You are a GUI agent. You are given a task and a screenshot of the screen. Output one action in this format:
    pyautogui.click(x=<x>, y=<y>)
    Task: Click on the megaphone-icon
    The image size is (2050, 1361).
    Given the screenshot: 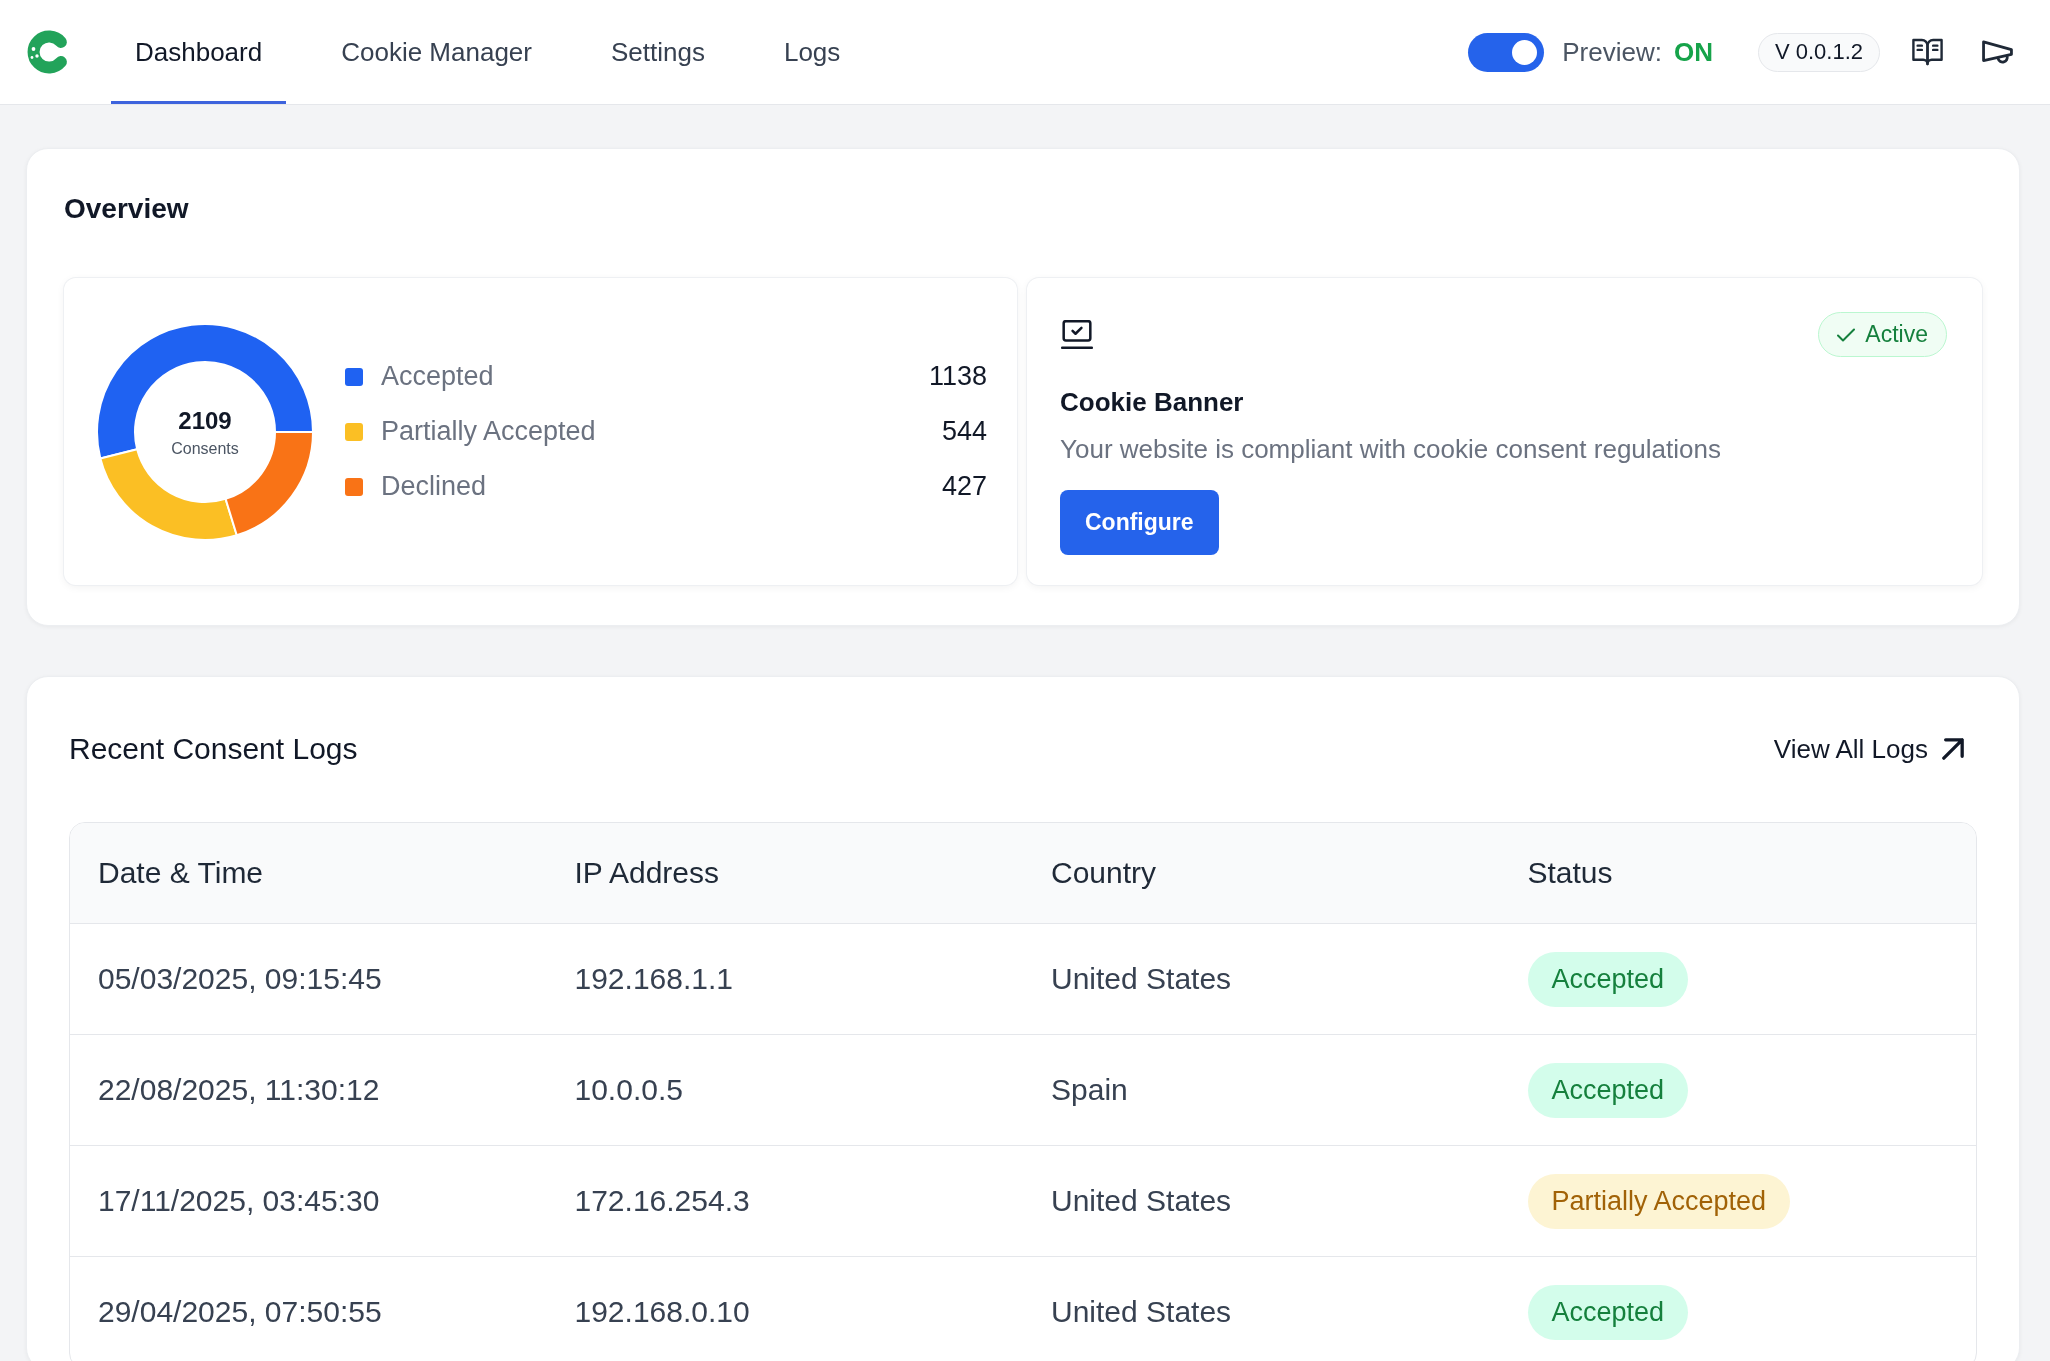 What is the action you would take?
    pyautogui.click(x=1997, y=52)
    